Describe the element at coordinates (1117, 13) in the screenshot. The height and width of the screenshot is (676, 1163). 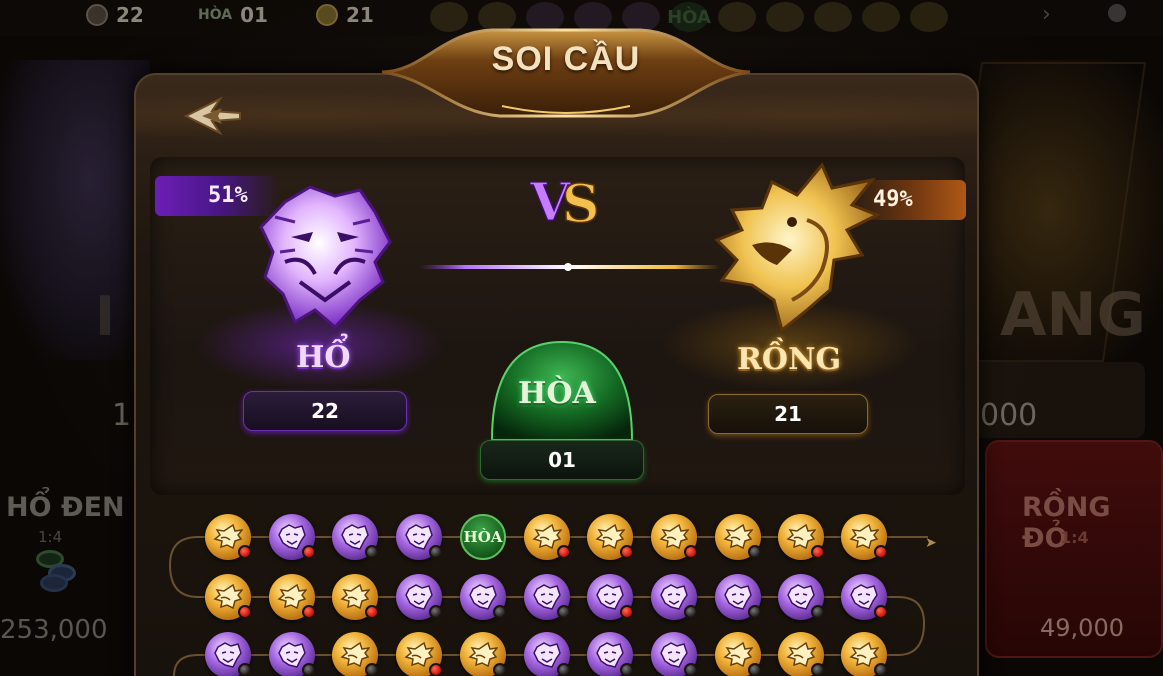
I see `bg-status-dot` at that location.